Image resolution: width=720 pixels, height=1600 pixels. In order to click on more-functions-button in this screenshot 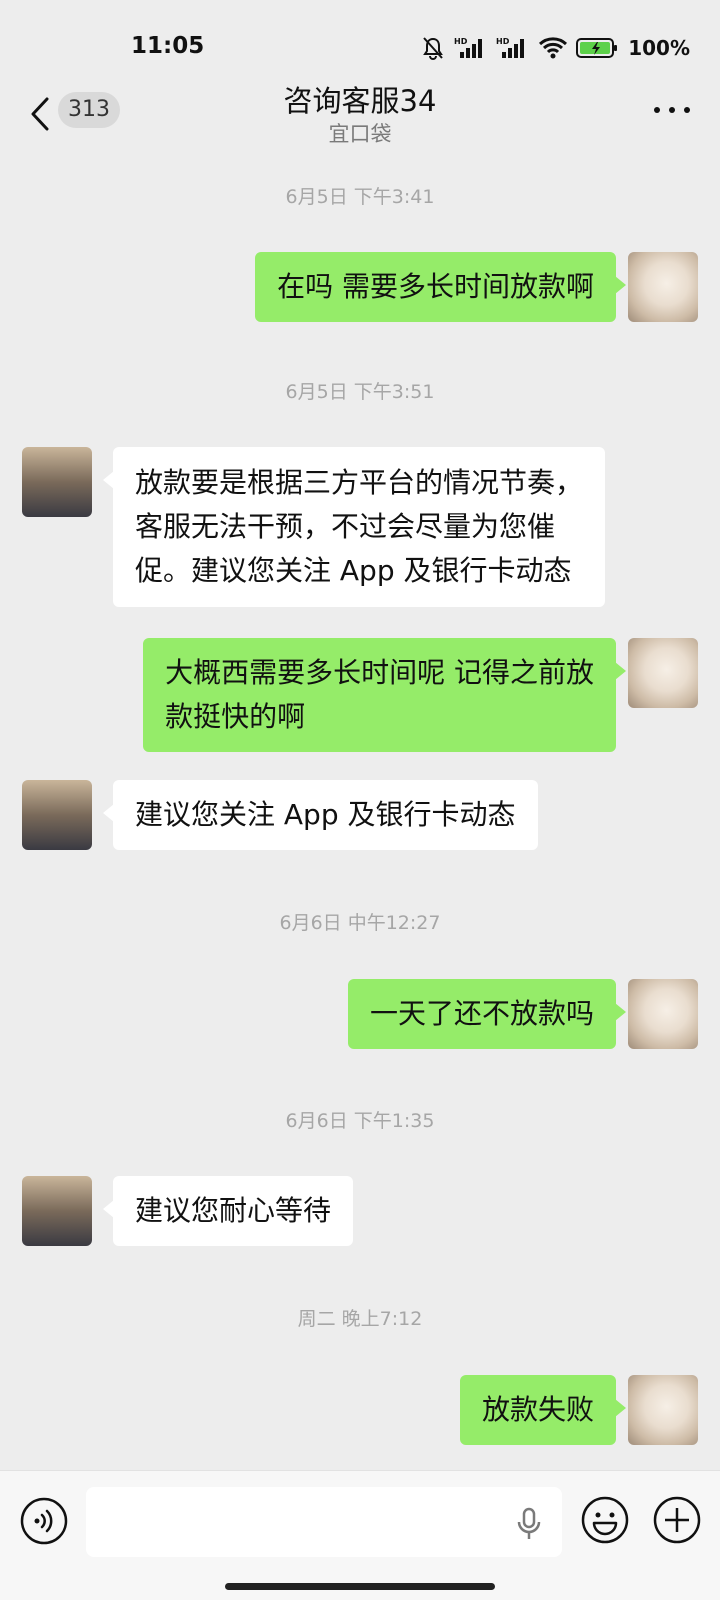, I will do `click(677, 1520)`.